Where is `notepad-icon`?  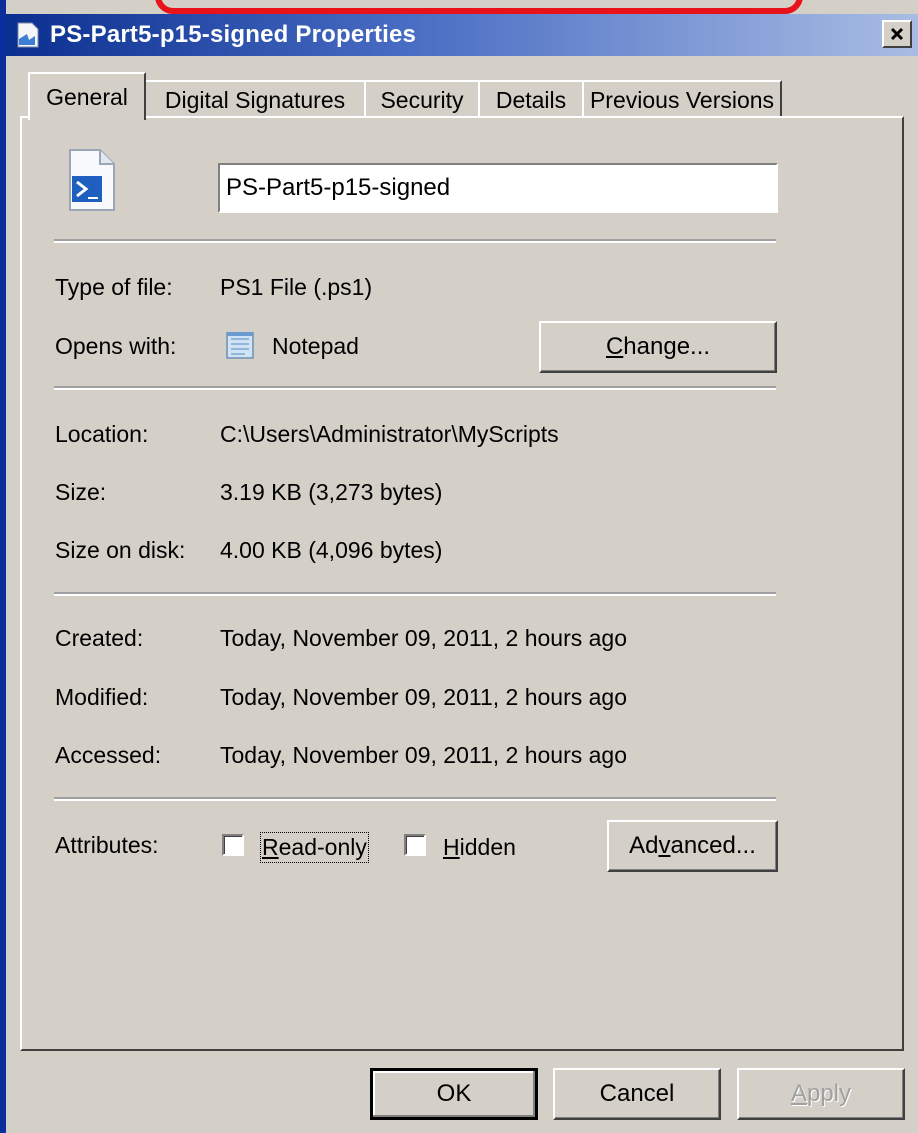 notepad-icon is located at coordinates (240, 345).